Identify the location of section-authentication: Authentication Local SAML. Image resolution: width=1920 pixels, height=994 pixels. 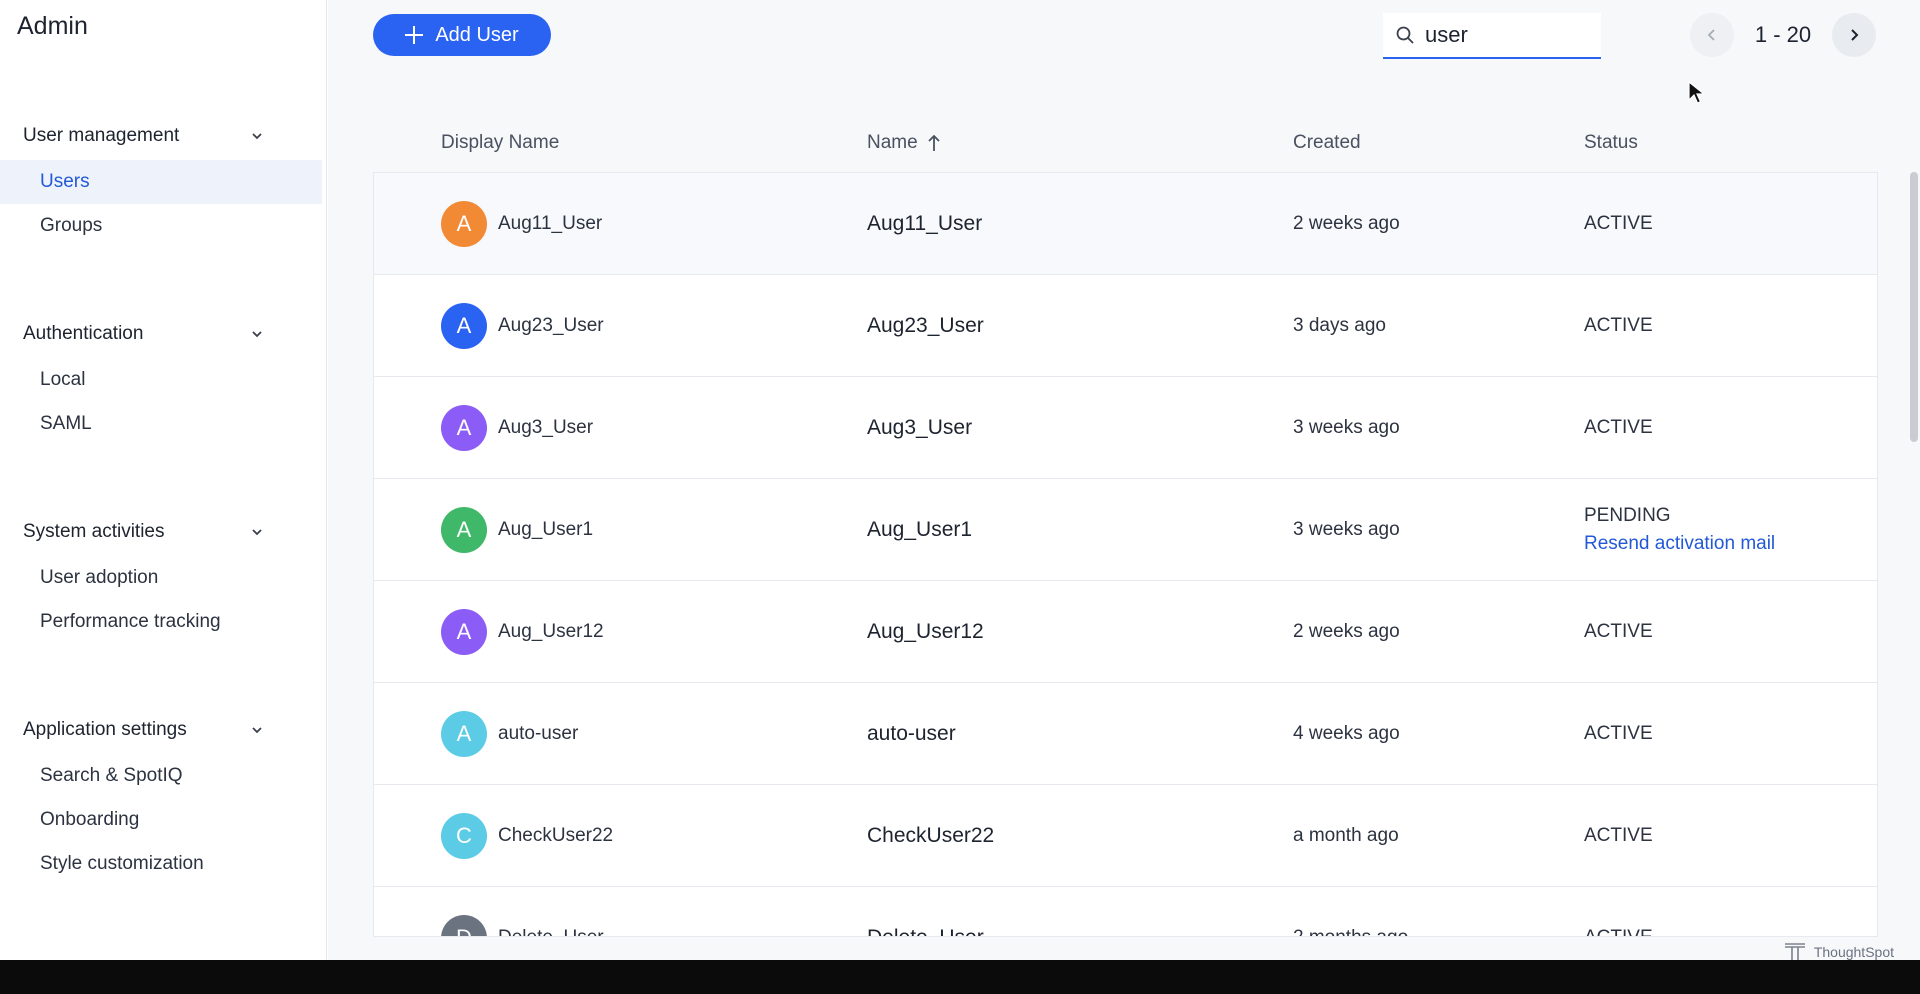
(161, 381).